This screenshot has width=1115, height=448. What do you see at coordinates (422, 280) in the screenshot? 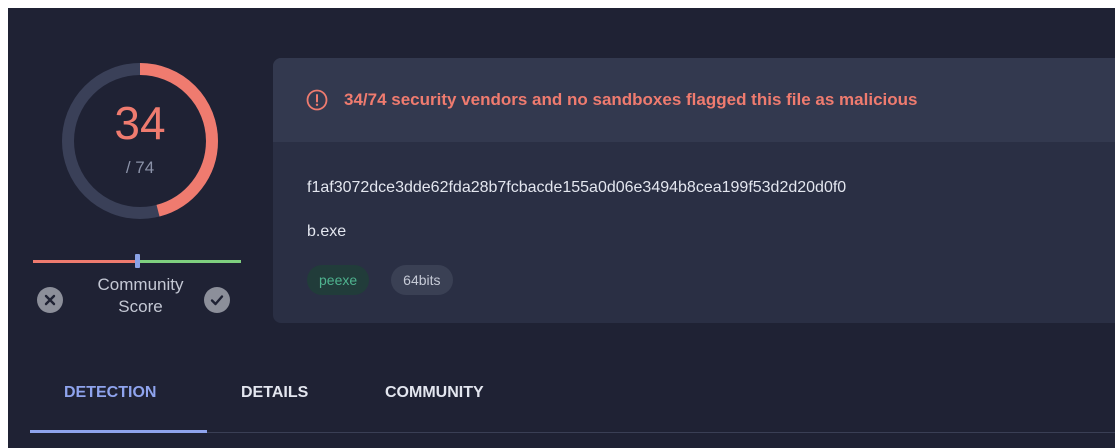
I see `tag-64bits: 64bits` at bounding box center [422, 280].